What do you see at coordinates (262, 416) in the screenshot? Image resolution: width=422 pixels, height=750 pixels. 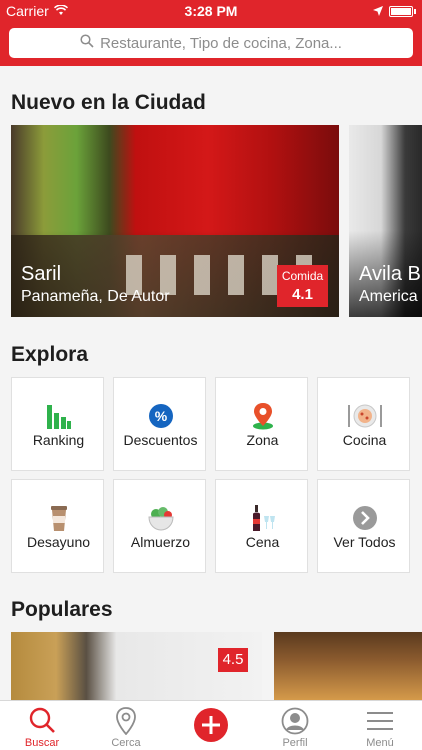 I see `map-pin-icon` at bounding box center [262, 416].